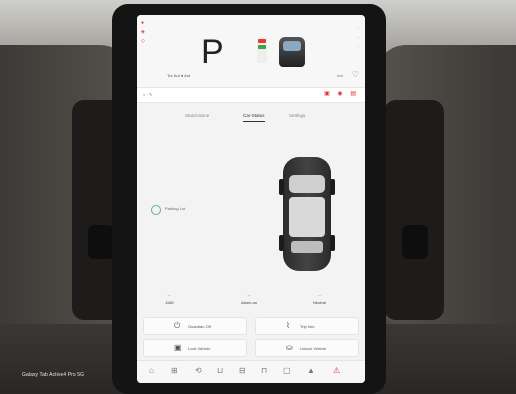 This screenshot has height=394, width=516. Describe the element at coordinates (169, 295) in the screenshot. I see `stat-1-label: —` at that location.